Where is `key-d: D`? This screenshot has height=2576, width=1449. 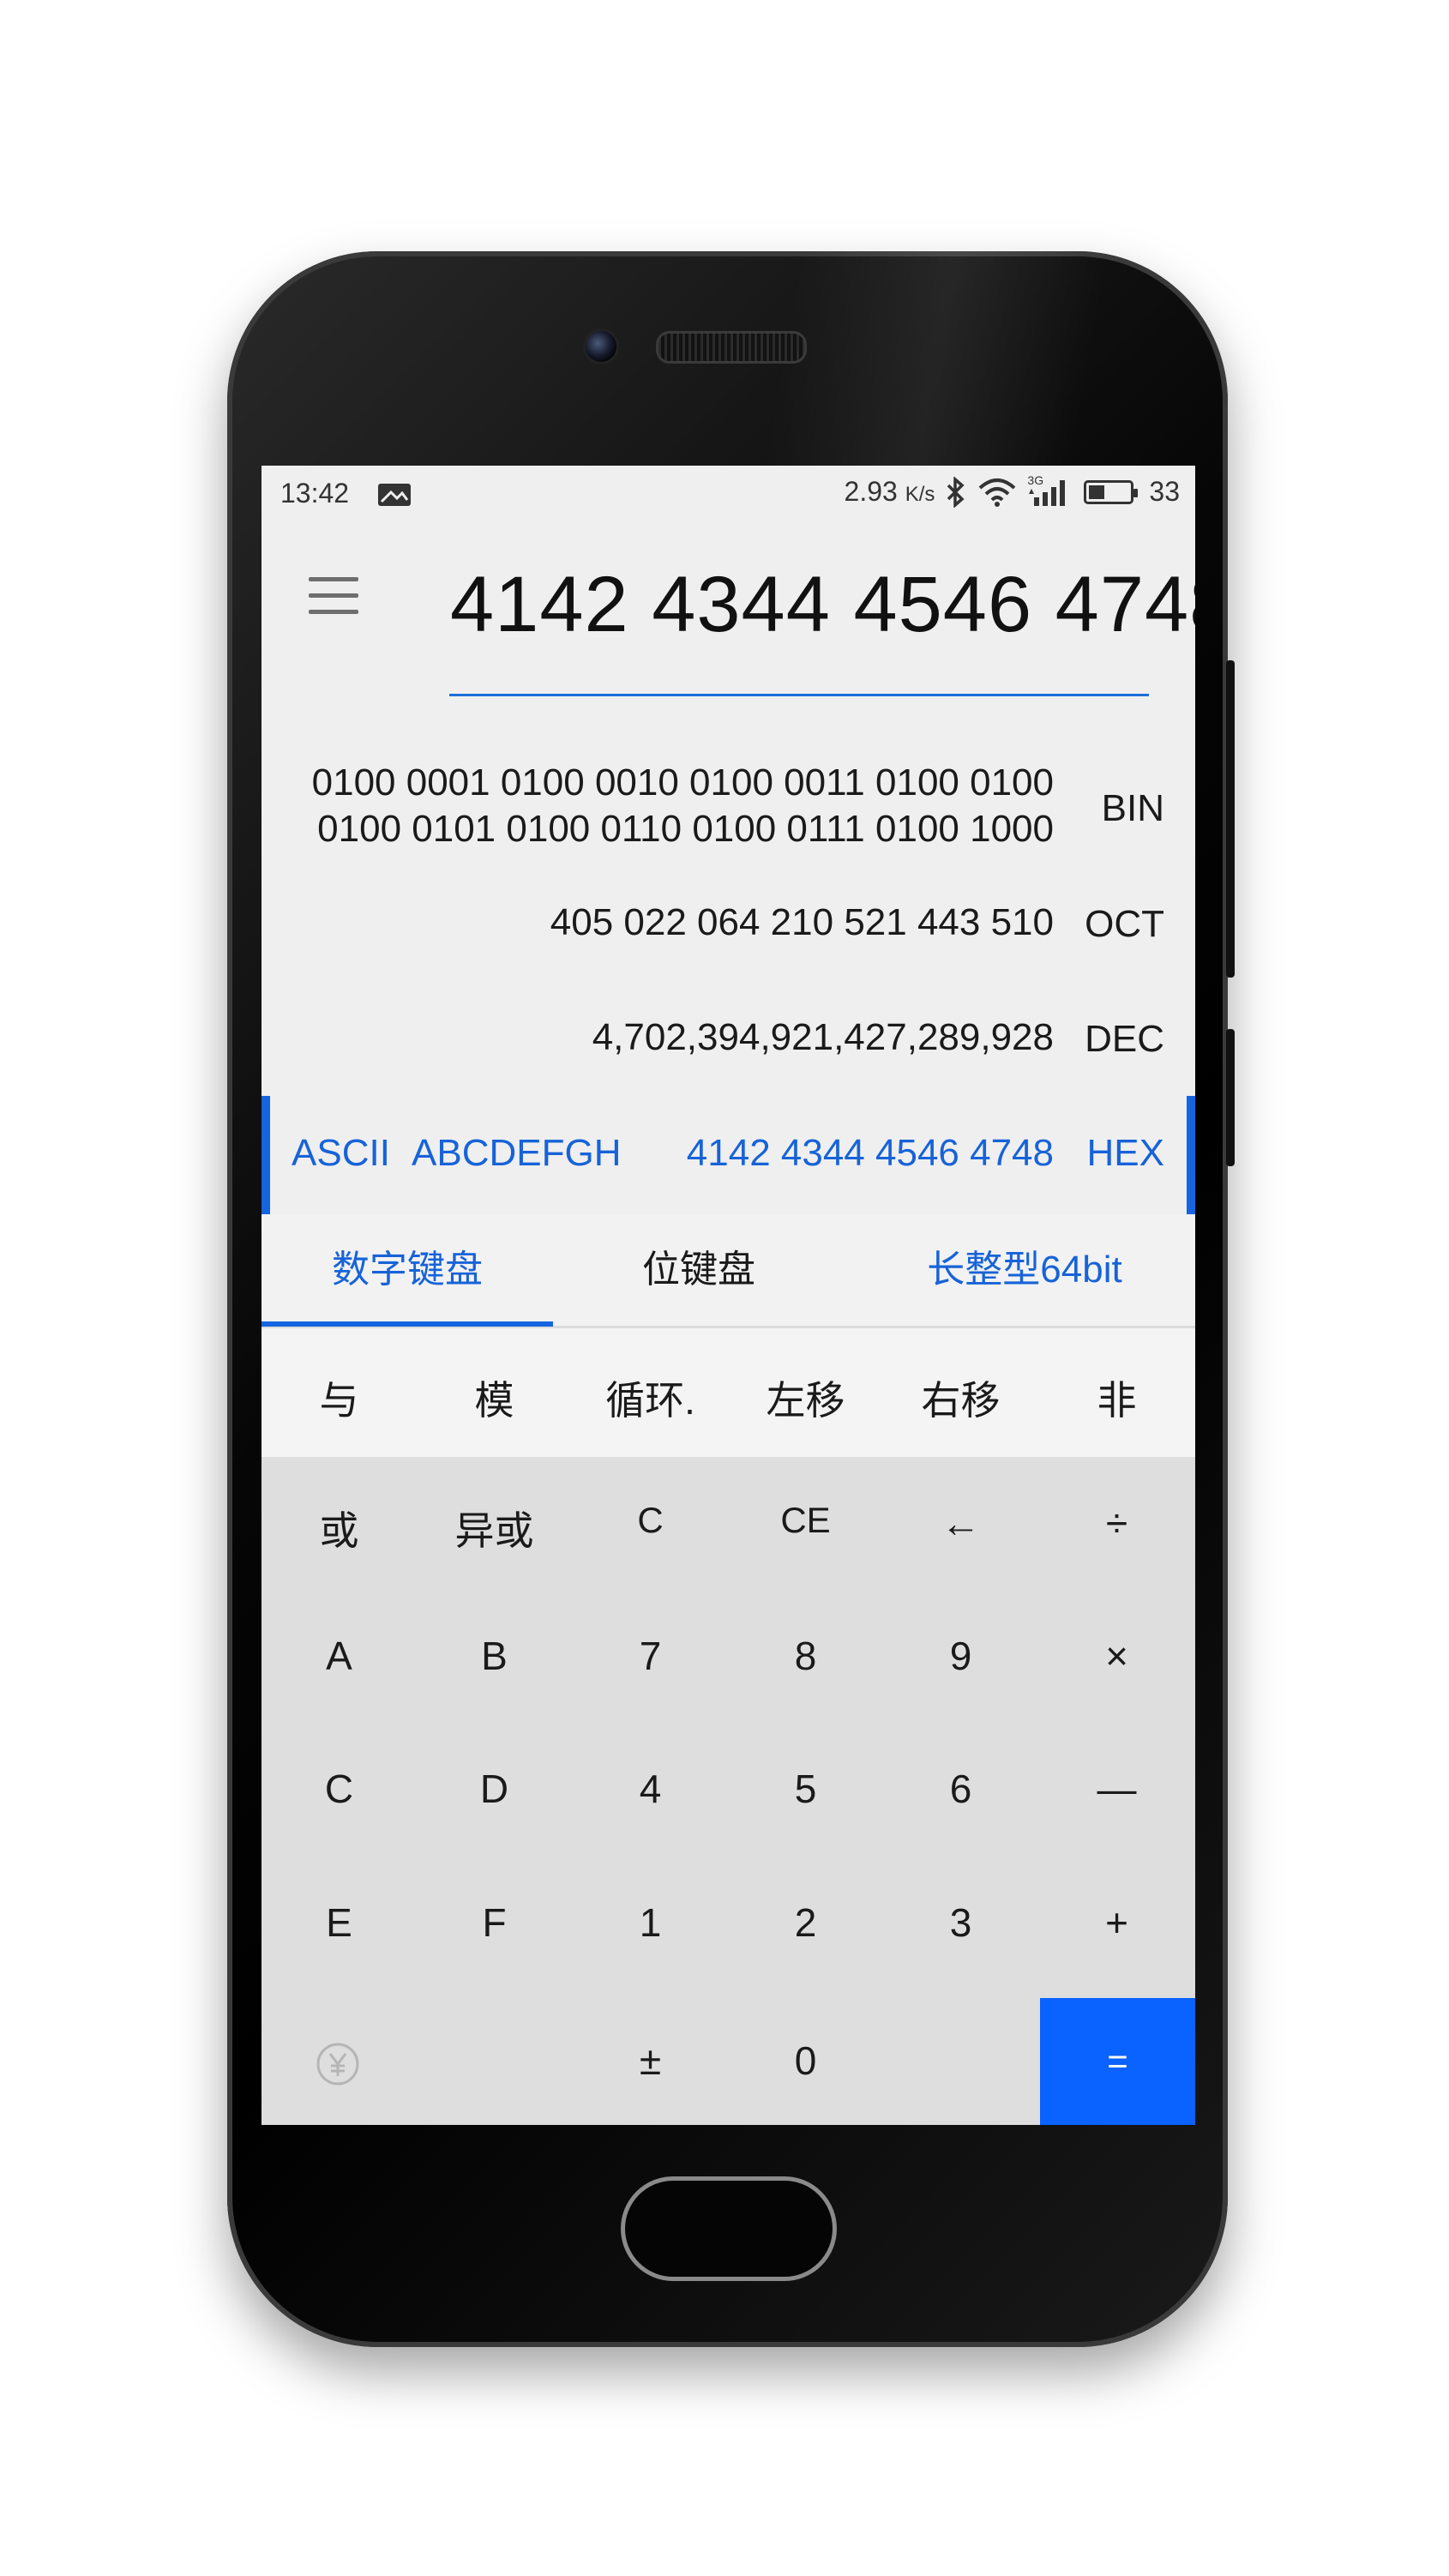 key-d: D is located at coordinates (494, 1789).